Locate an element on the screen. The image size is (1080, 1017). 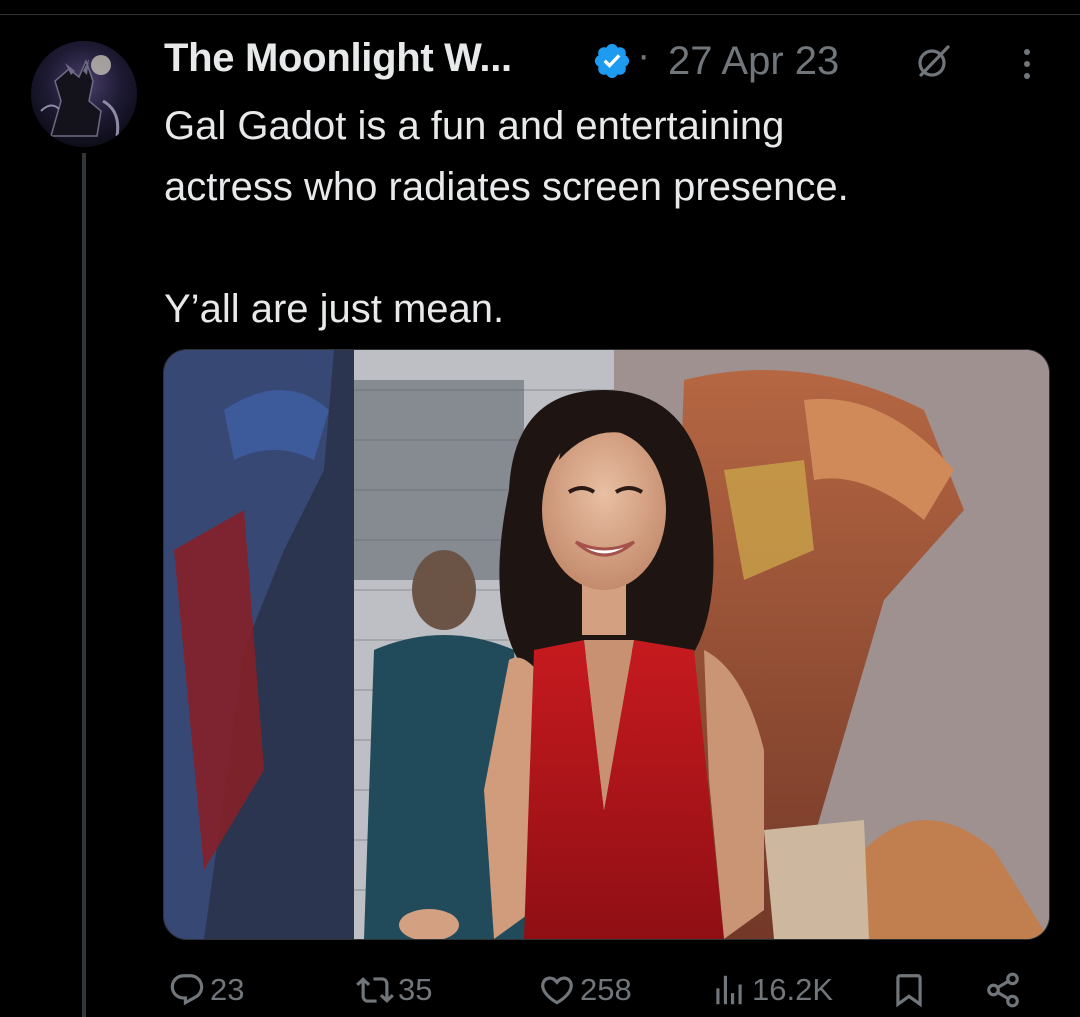
bookmark-button is located at coordinates (911, 989).